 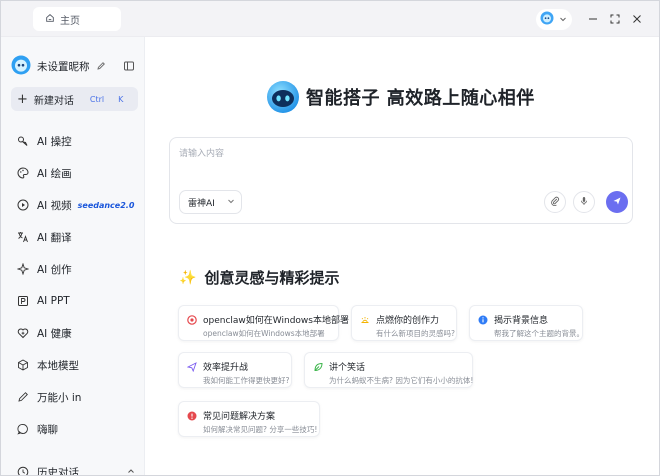 I want to click on prompt-card-background: 揭示背景信息 帮我了解这个主题的背景。, so click(x=526, y=323).